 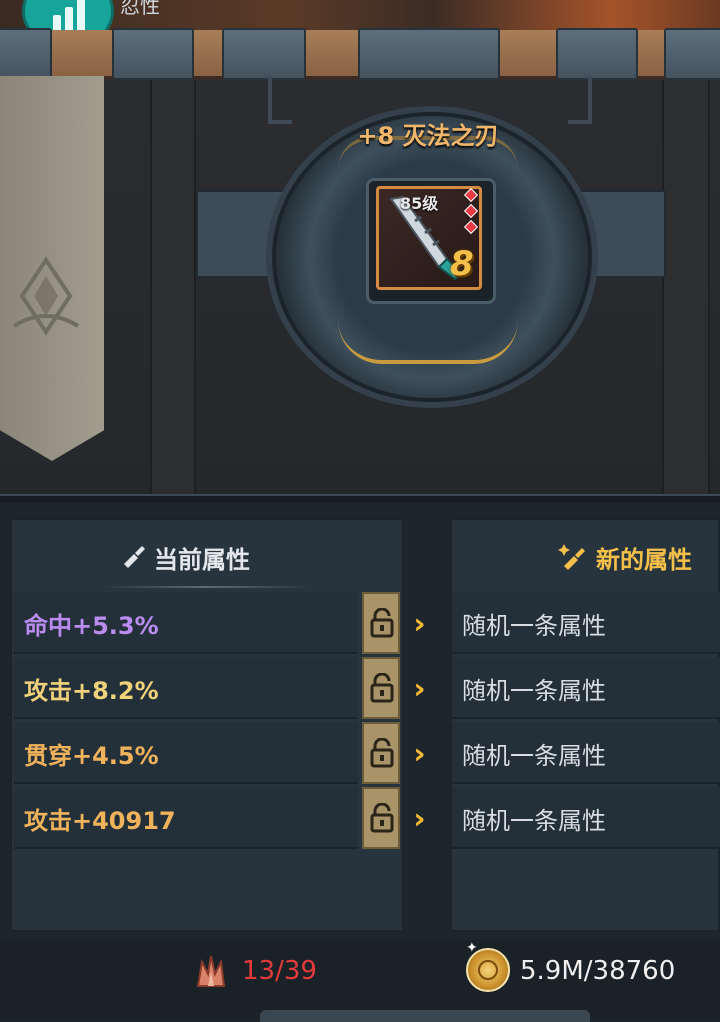 I want to click on divider, so click(x=360, y=498).